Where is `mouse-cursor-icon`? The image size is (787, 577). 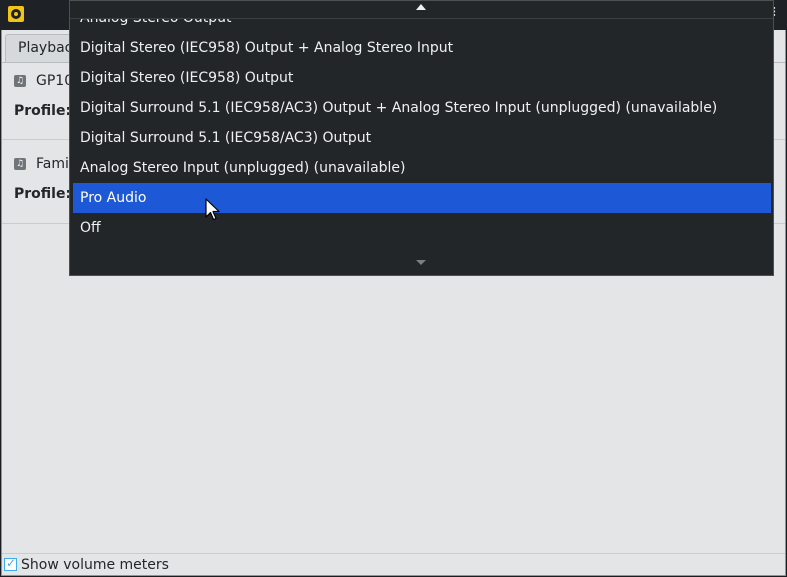
mouse-cursor-icon is located at coordinates (212, 209).